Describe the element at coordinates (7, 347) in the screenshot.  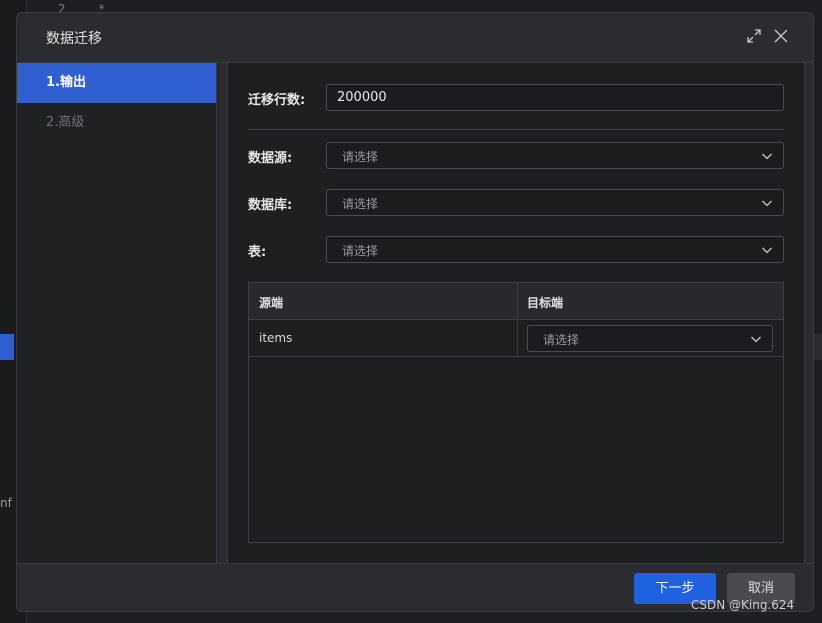
I see `editor-selection-highlight` at that location.